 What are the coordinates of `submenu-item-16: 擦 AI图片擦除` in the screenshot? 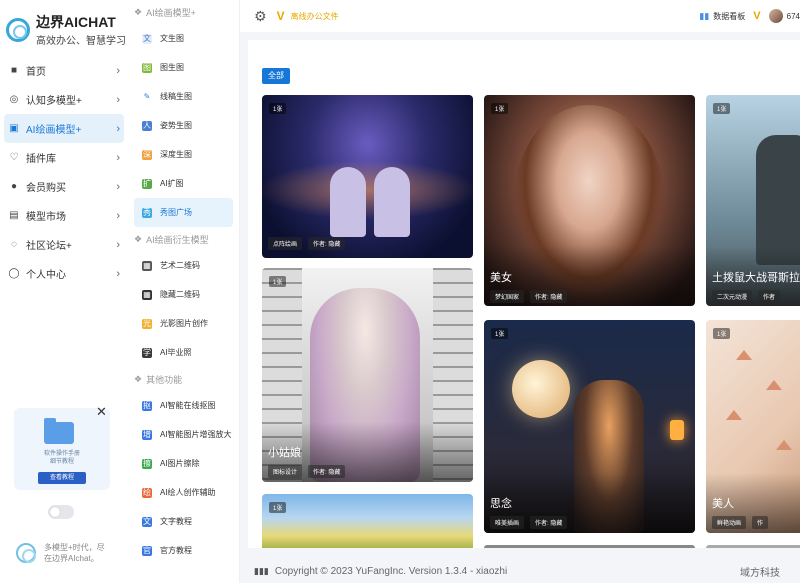 It's located at (183, 463).